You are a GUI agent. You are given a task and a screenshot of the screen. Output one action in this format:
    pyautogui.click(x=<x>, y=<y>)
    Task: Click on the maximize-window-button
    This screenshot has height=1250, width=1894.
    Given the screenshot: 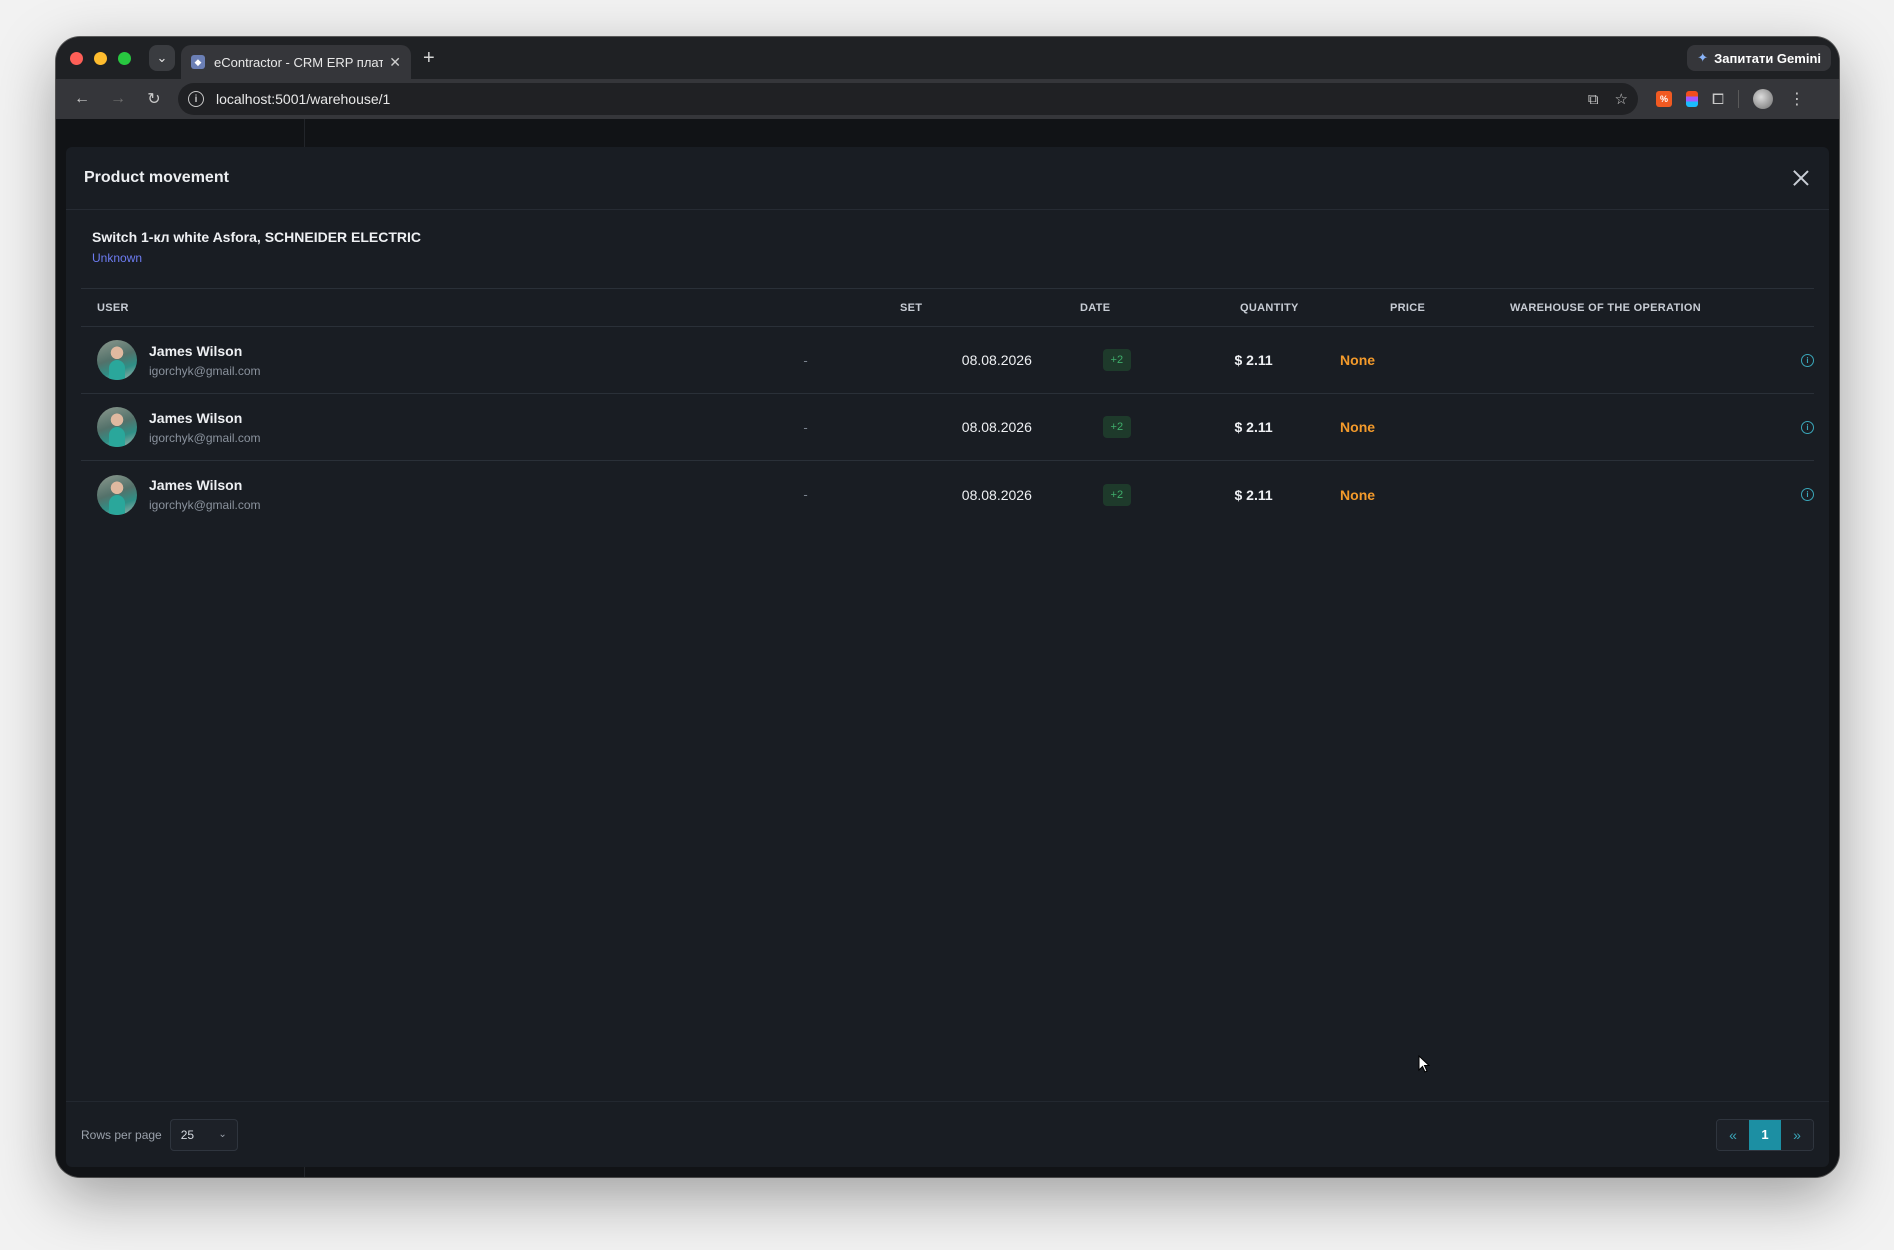 What is the action you would take?
    pyautogui.click(x=124, y=58)
    